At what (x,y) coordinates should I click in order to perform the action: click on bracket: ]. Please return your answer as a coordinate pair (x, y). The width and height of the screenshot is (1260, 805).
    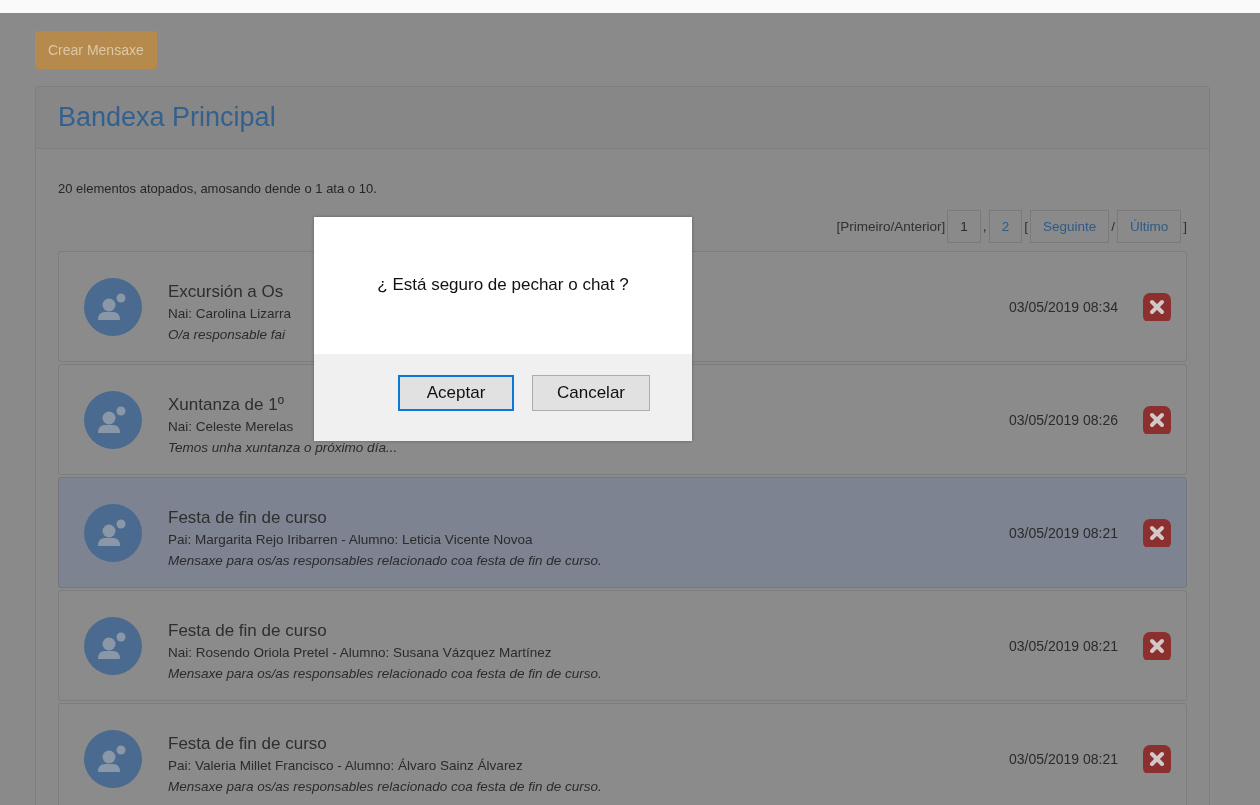
    Looking at the image, I should click on (1185, 226).